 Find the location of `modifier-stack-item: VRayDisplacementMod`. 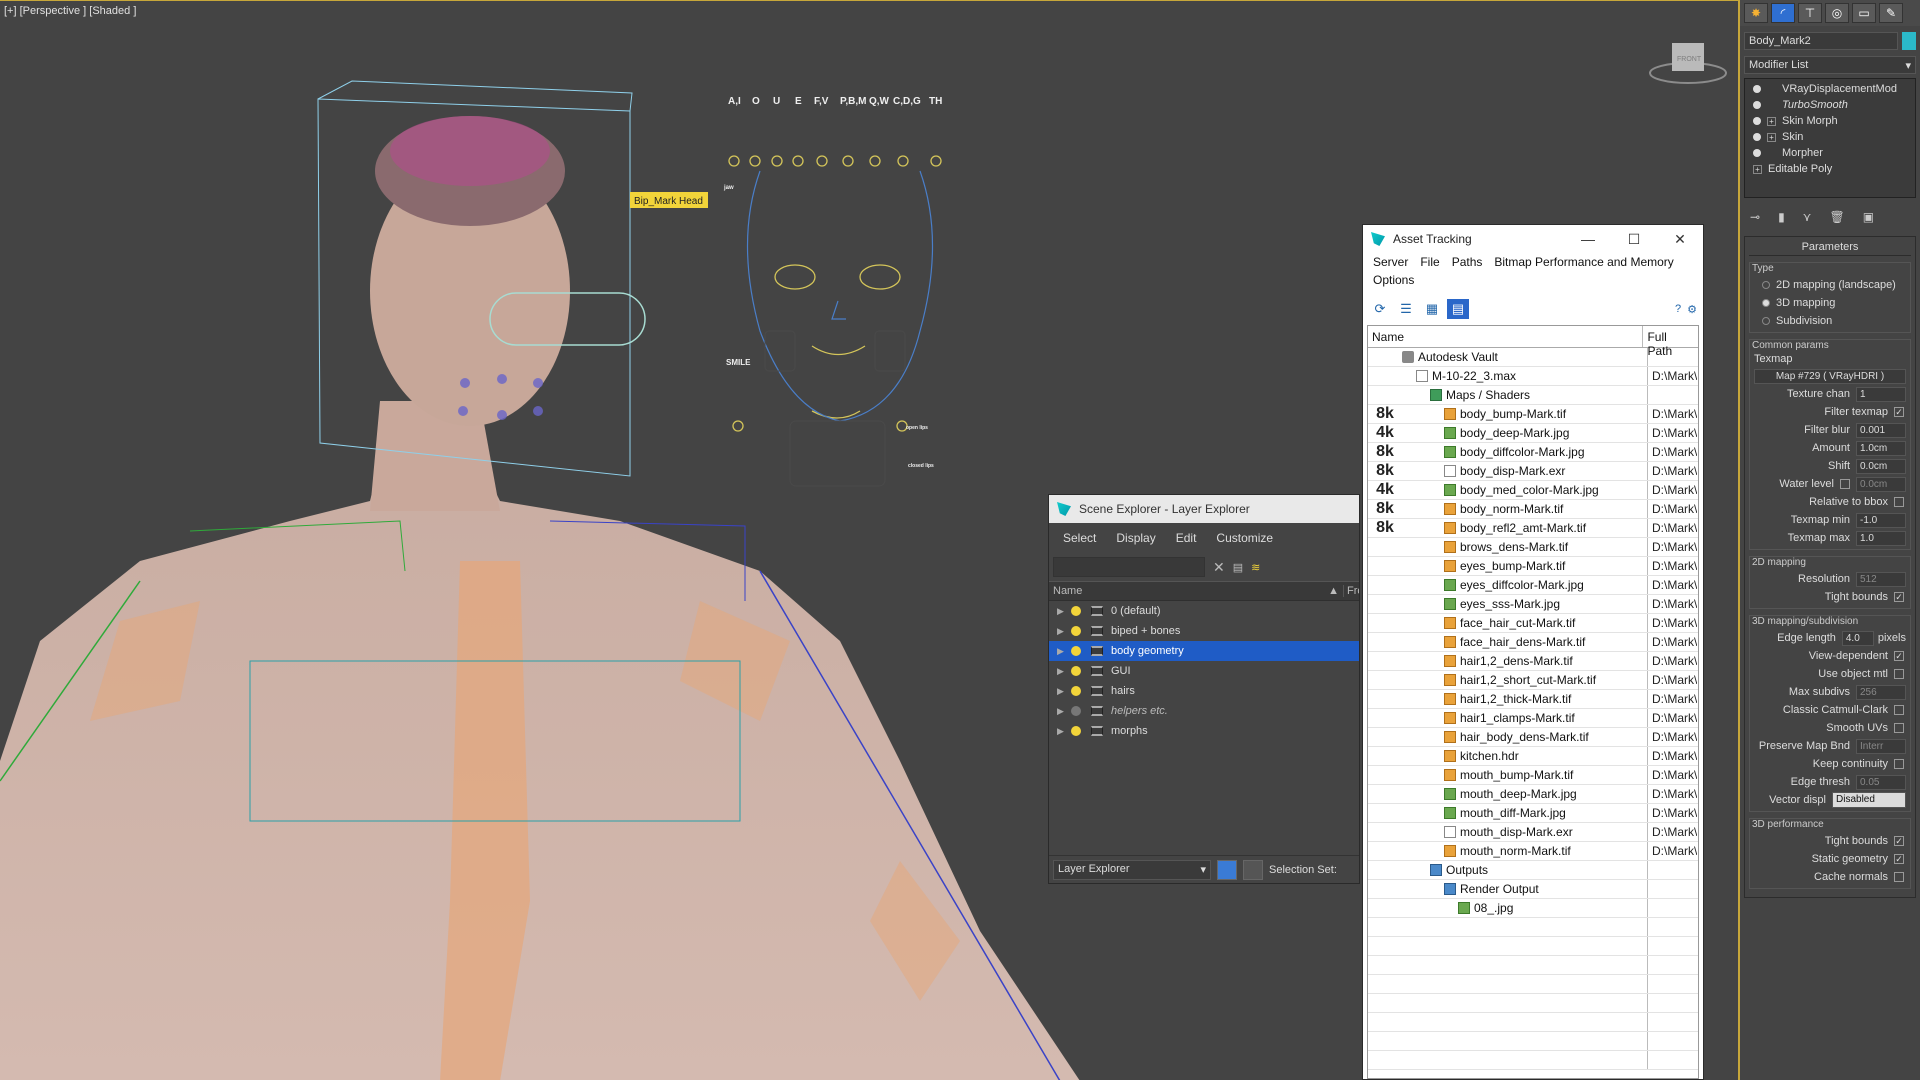

modifier-stack-item: VRayDisplacementMod is located at coordinates (1830, 89).